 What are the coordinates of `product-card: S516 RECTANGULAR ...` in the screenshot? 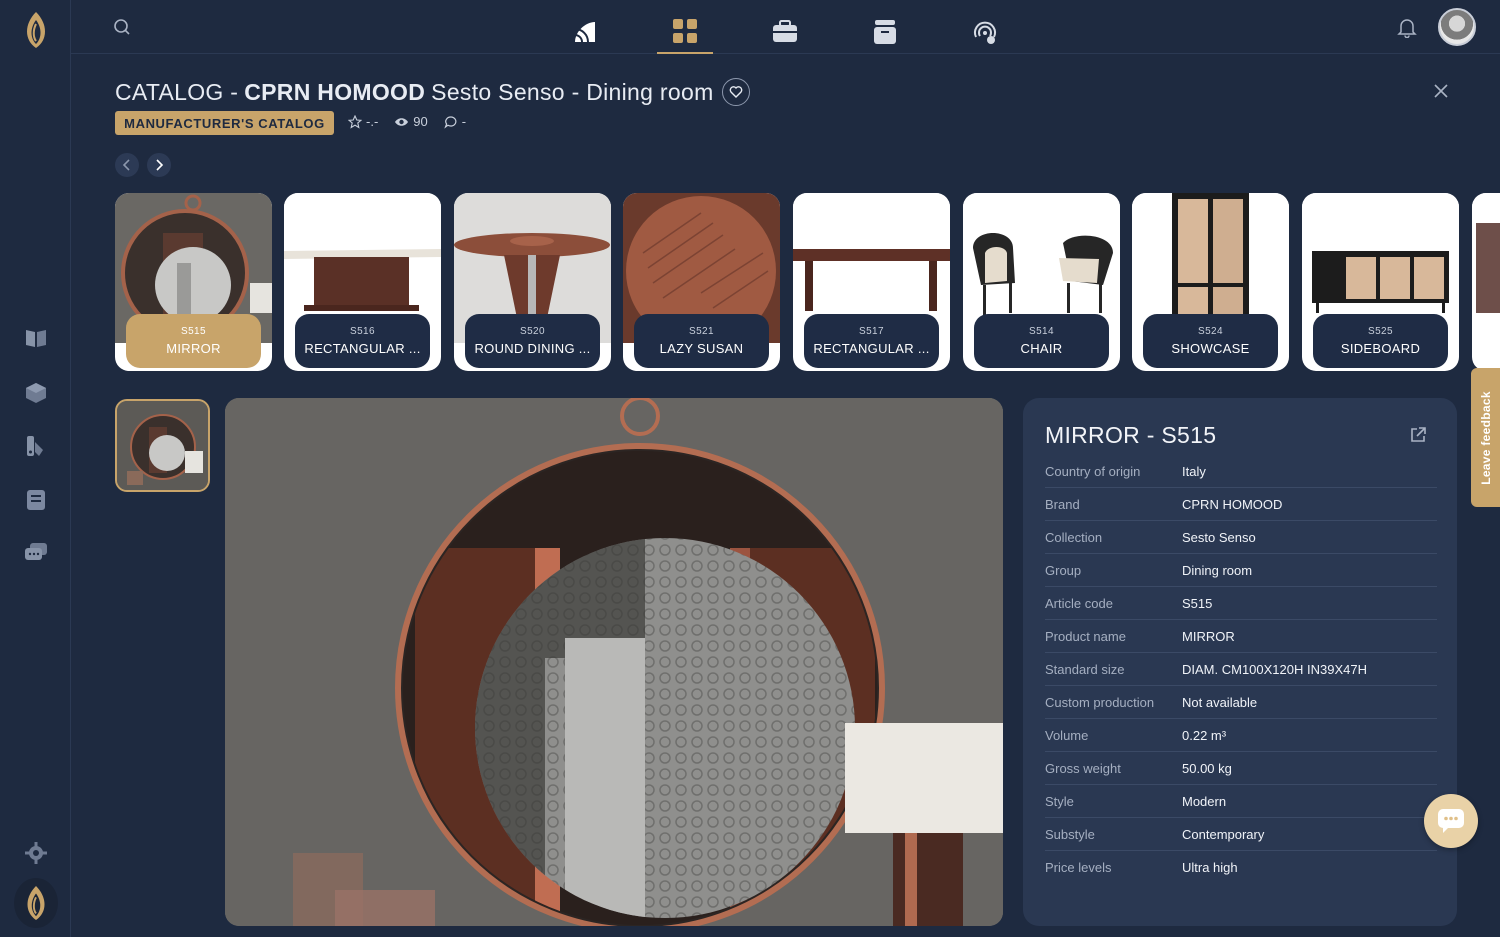 It's located at (362, 282).